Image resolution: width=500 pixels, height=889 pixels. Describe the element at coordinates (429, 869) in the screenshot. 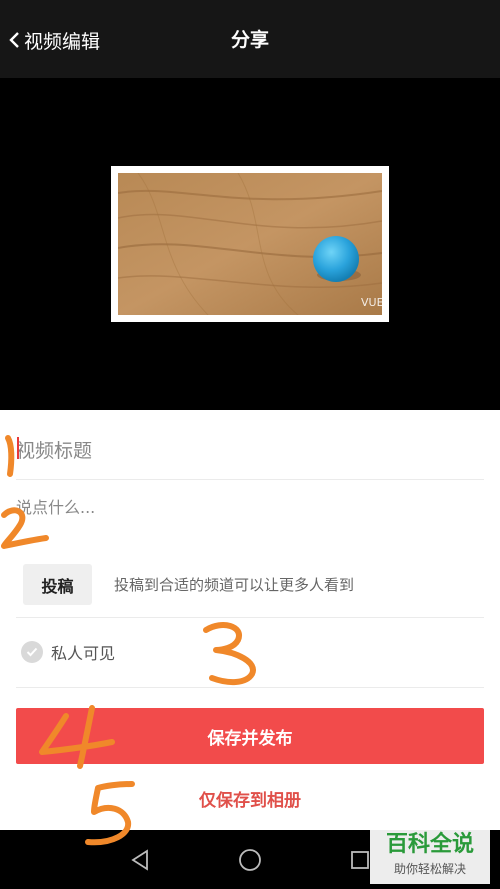

I see `watermark-subtitle: 助你轻松解决` at that location.